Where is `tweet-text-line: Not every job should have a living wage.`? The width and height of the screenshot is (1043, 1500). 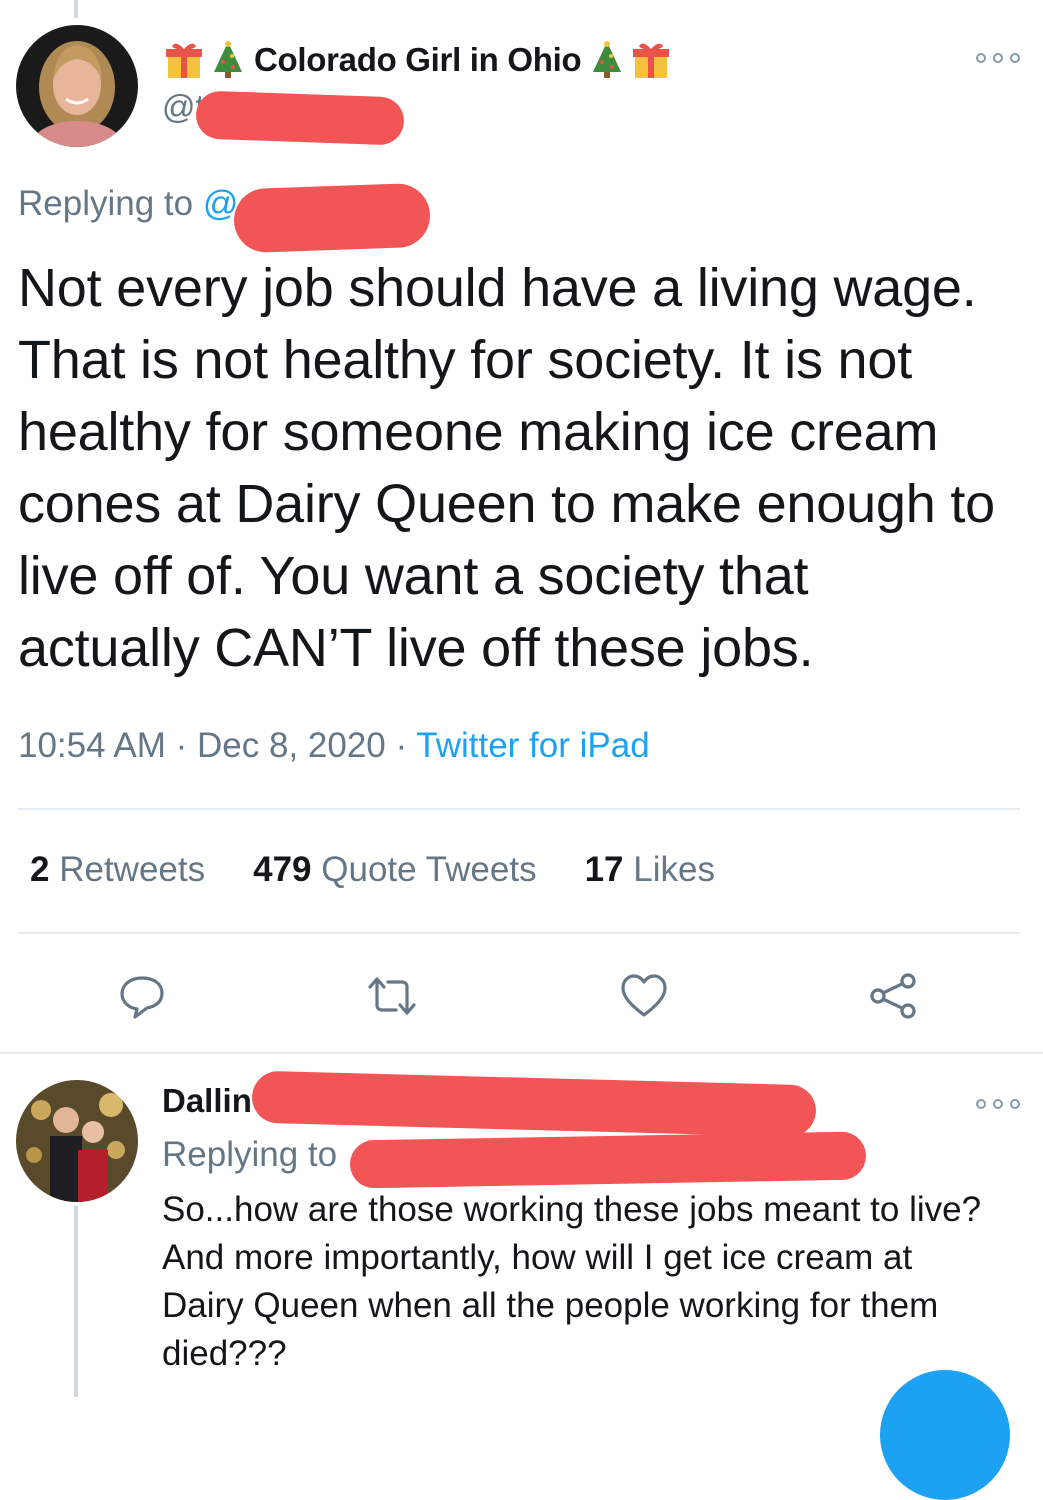 tweet-text-line: Not every job should have a living wage. is located at coordinates (497, 288).